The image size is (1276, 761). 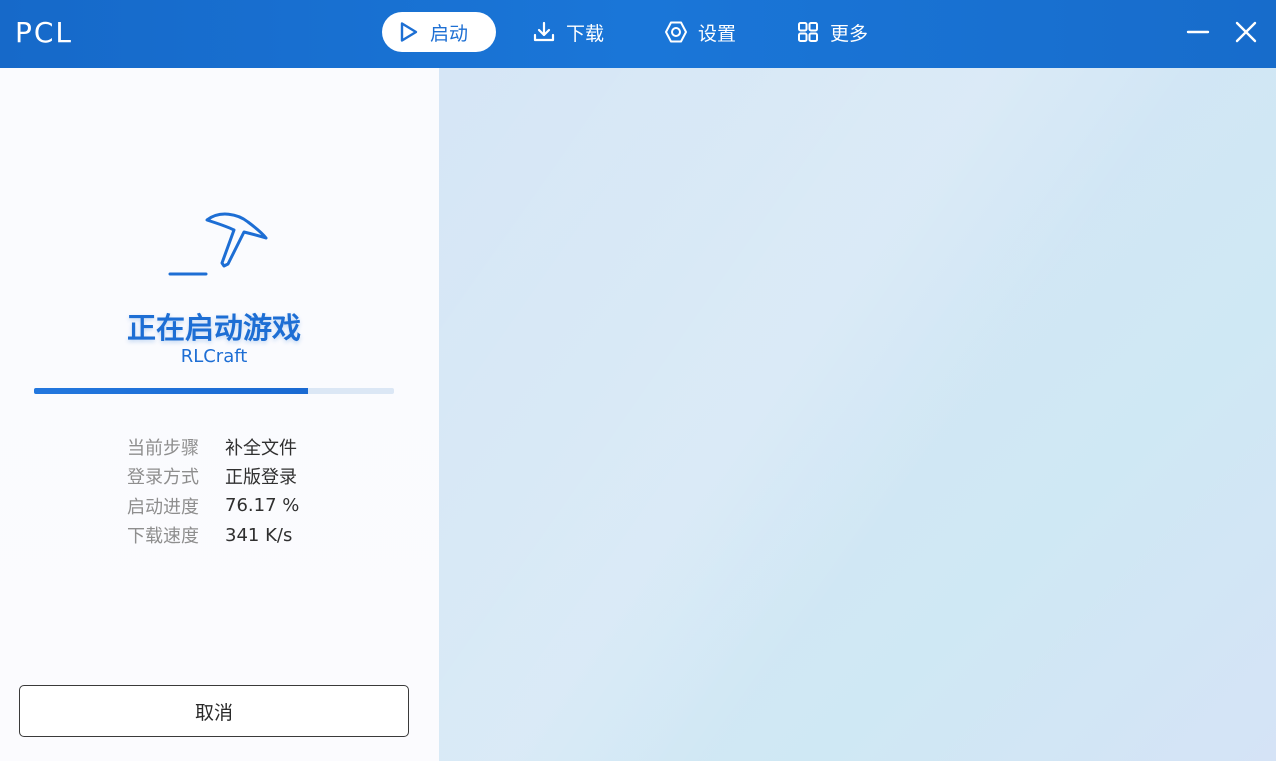 I want to click on close-icon, so click(x=1246, y=32).